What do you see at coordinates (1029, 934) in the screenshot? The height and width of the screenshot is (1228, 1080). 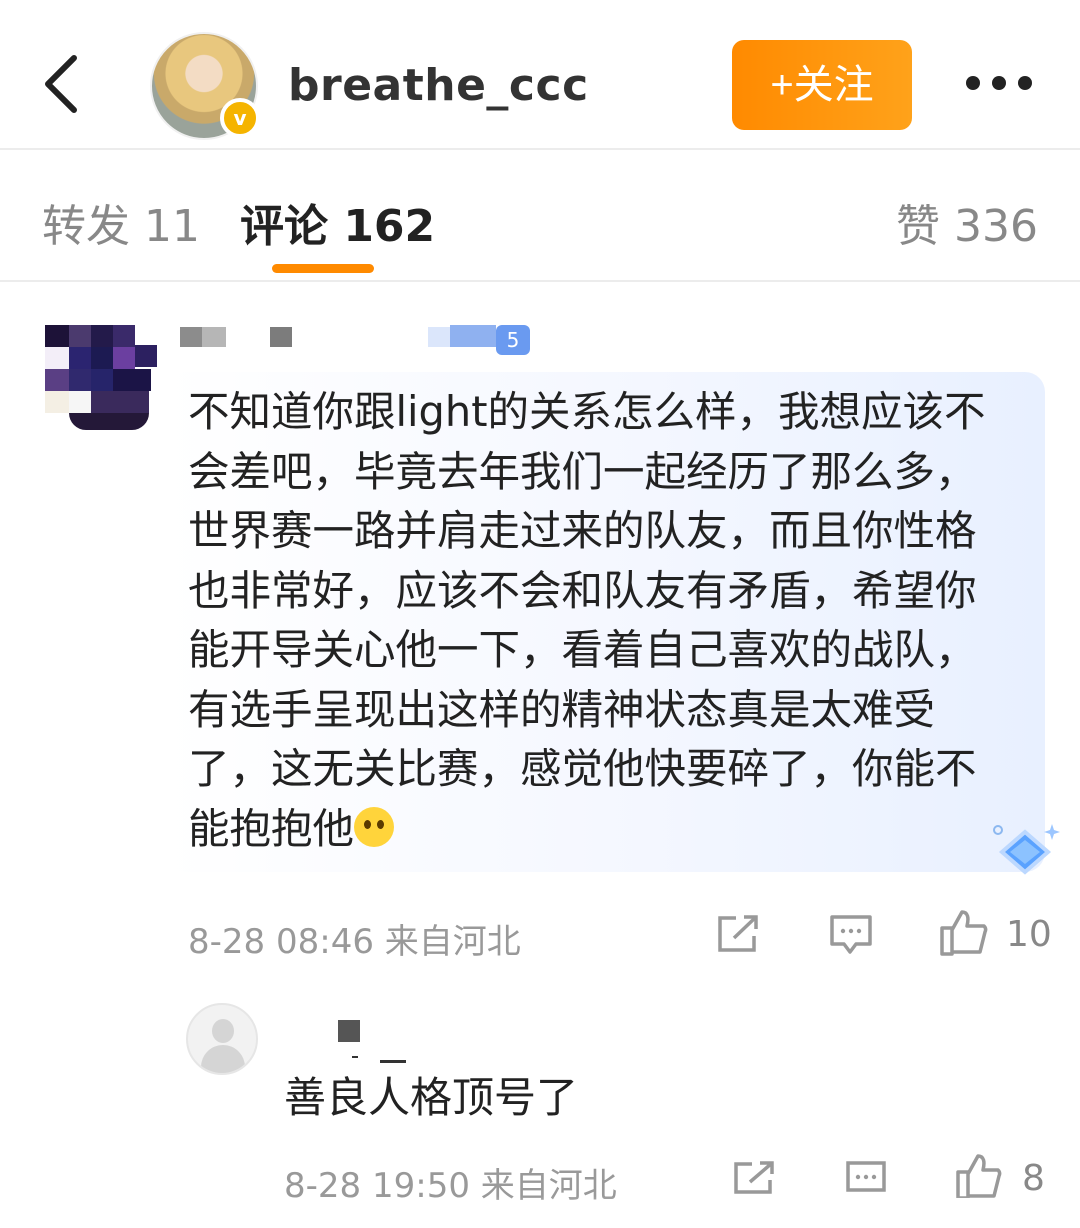 I see `comment-like-count: 10` at bounding box center [1029, 934].